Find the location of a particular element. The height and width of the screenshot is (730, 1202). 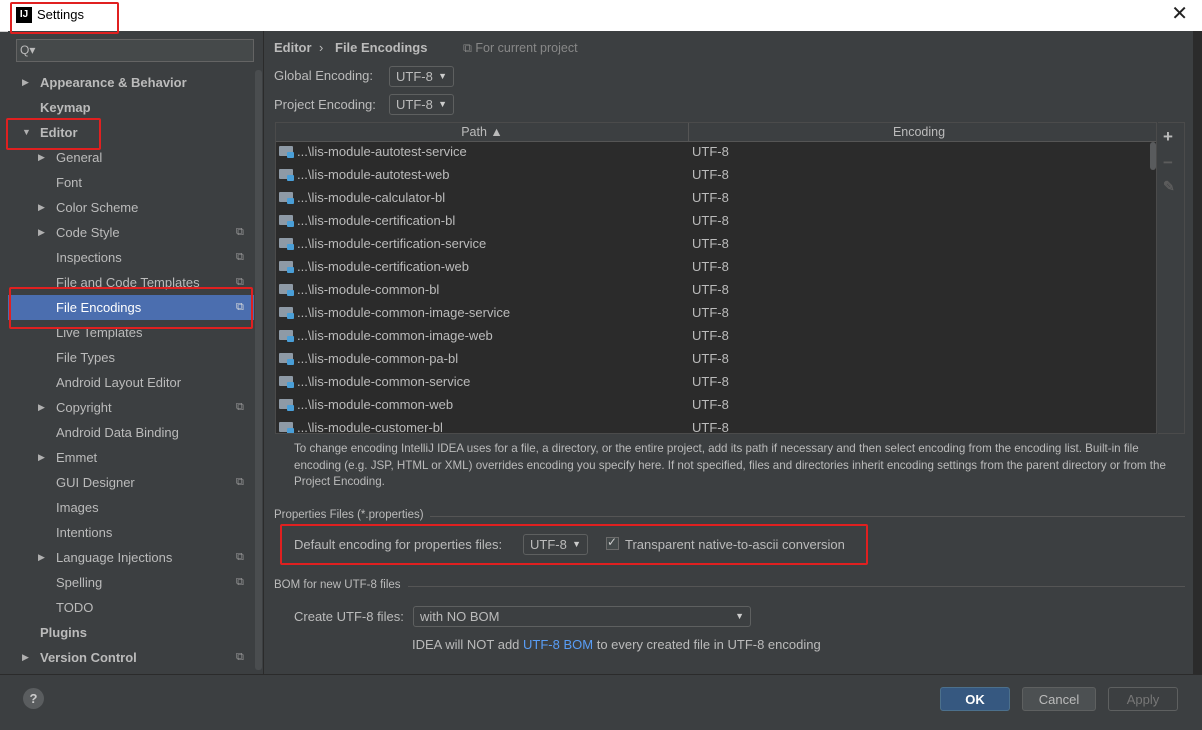

sidebar-item: GUI Designer is located at coordinates (95, 482).